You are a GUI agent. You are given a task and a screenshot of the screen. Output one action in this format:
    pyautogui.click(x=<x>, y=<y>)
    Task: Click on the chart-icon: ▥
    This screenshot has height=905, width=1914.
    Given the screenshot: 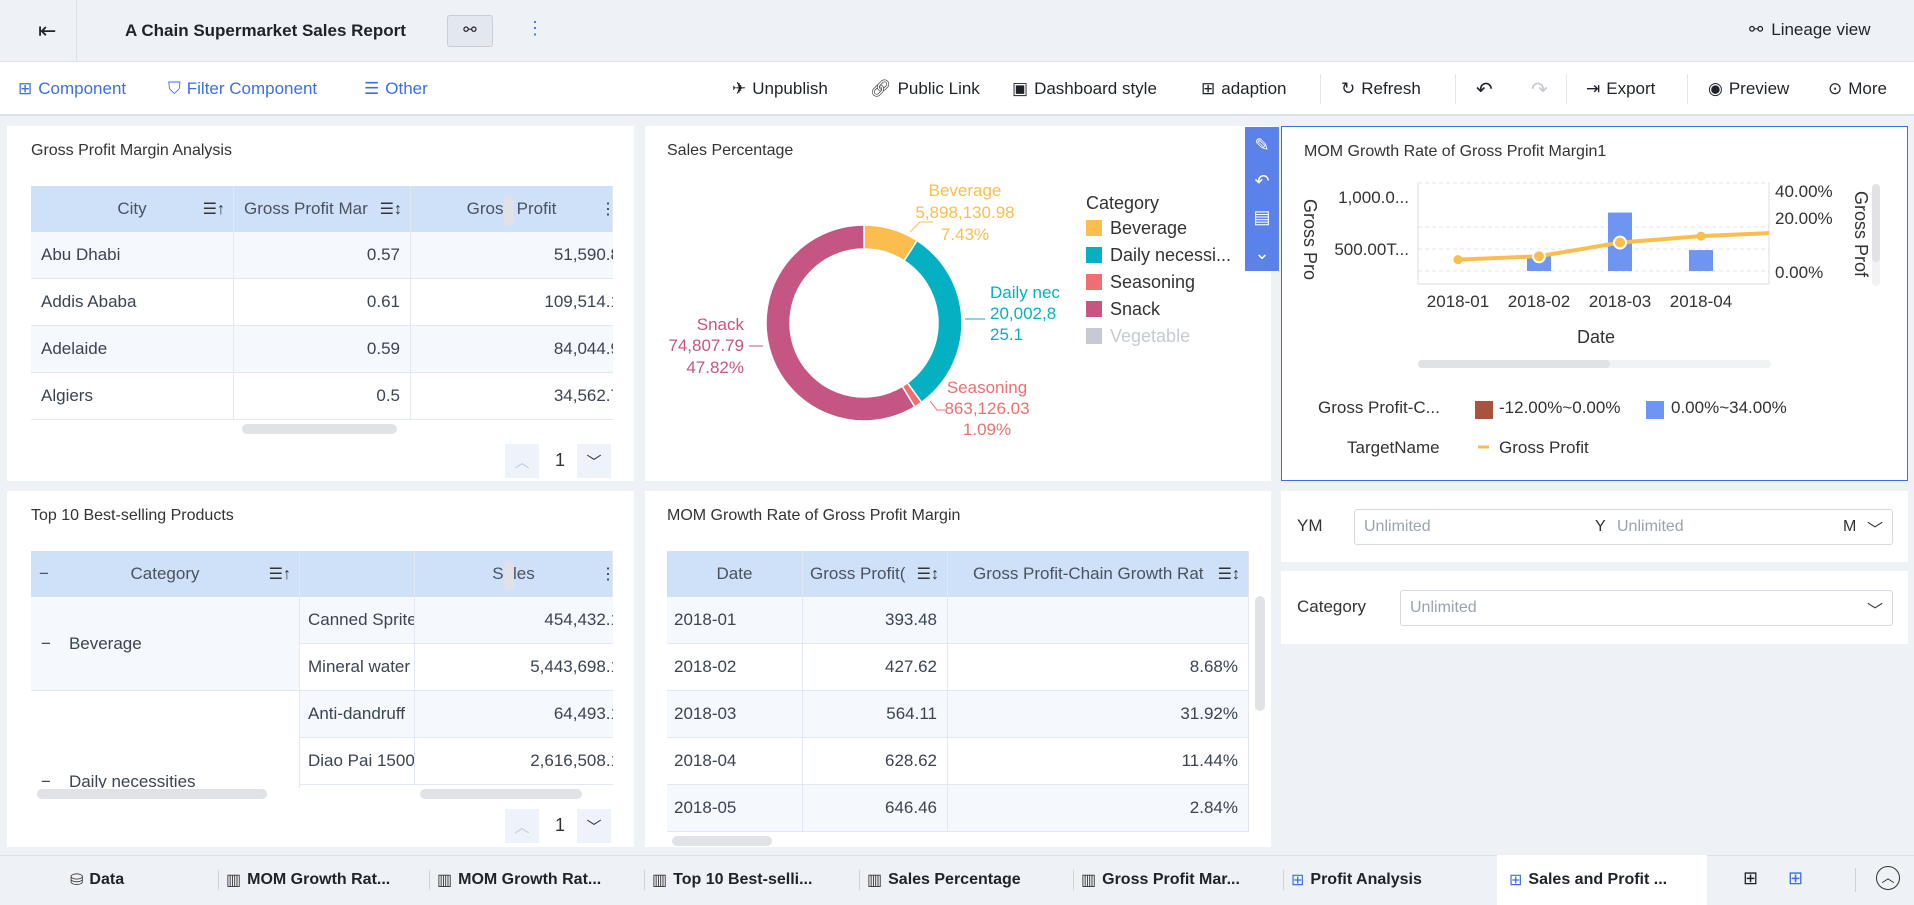 What is the action you would take?
    pyautogui.click(x=660, y=880)
    